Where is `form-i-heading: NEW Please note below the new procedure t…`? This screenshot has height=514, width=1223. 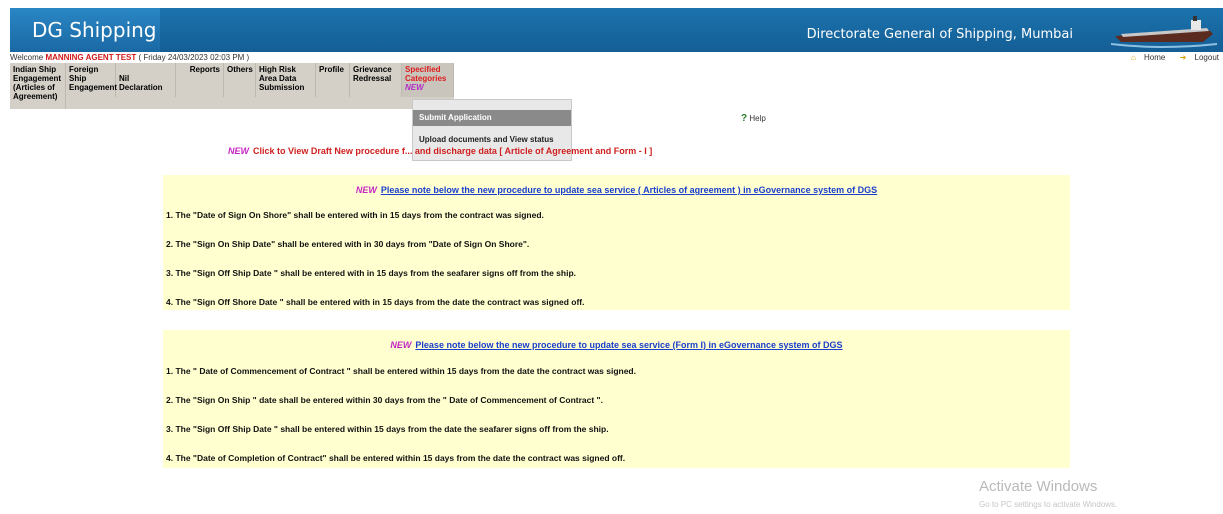
form-i-heading: NEW Please note below the new procedure t… is located at coordinates (616, 345).